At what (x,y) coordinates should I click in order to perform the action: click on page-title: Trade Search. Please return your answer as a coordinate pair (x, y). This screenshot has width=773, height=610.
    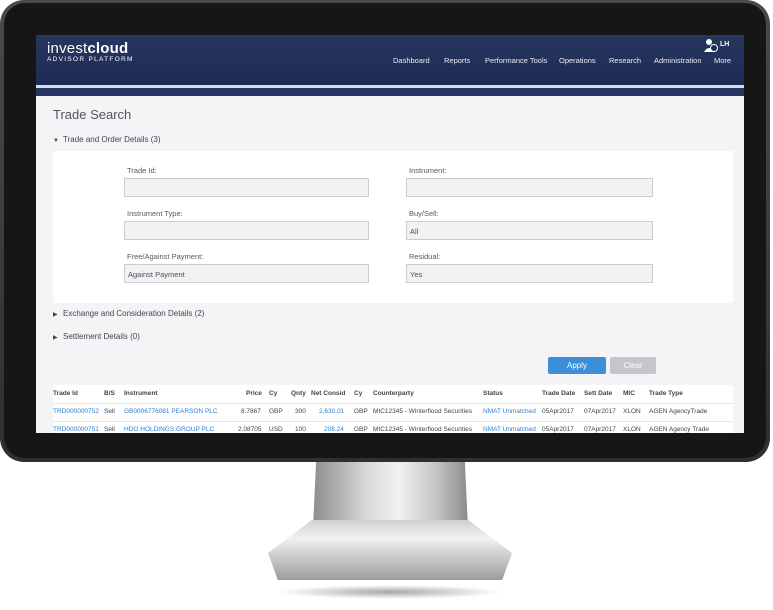
    Looking at the image, I should click on (92, 114).